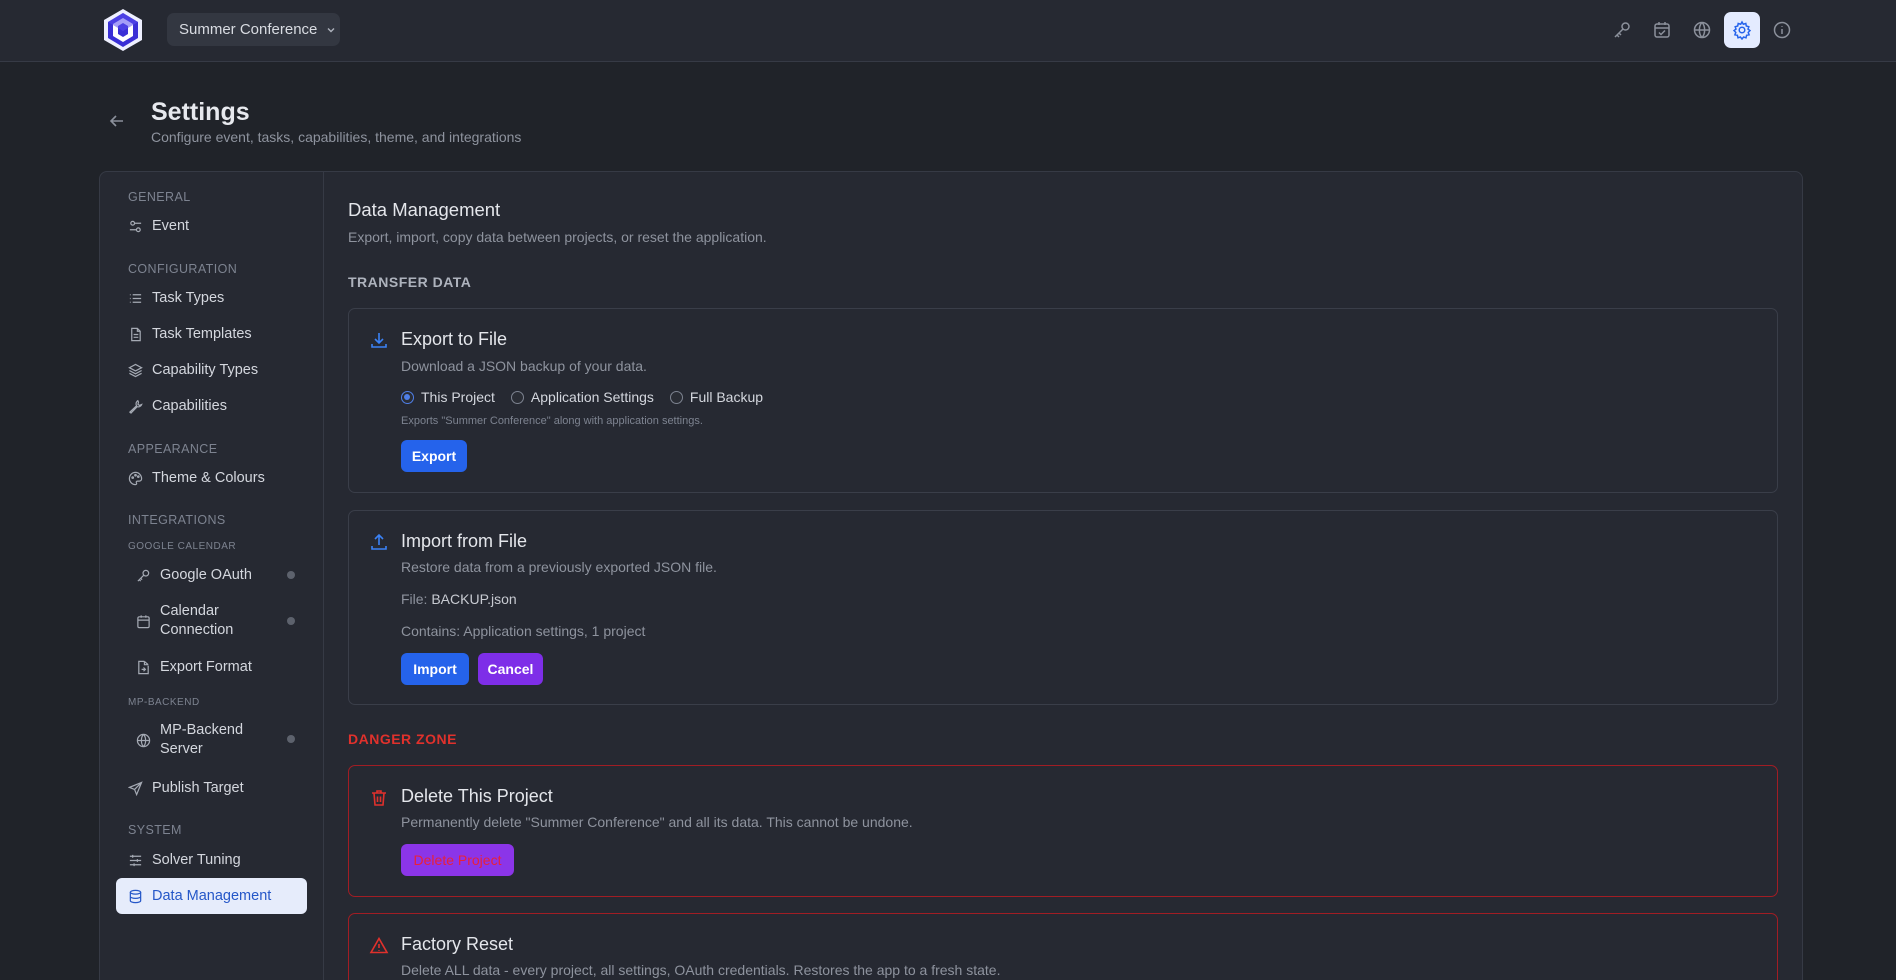 The image size is (1896, 980). What do you see at coordinates (379, 541) in the screenshot?
I see `upload-icon` at bounding box center [379, 541].